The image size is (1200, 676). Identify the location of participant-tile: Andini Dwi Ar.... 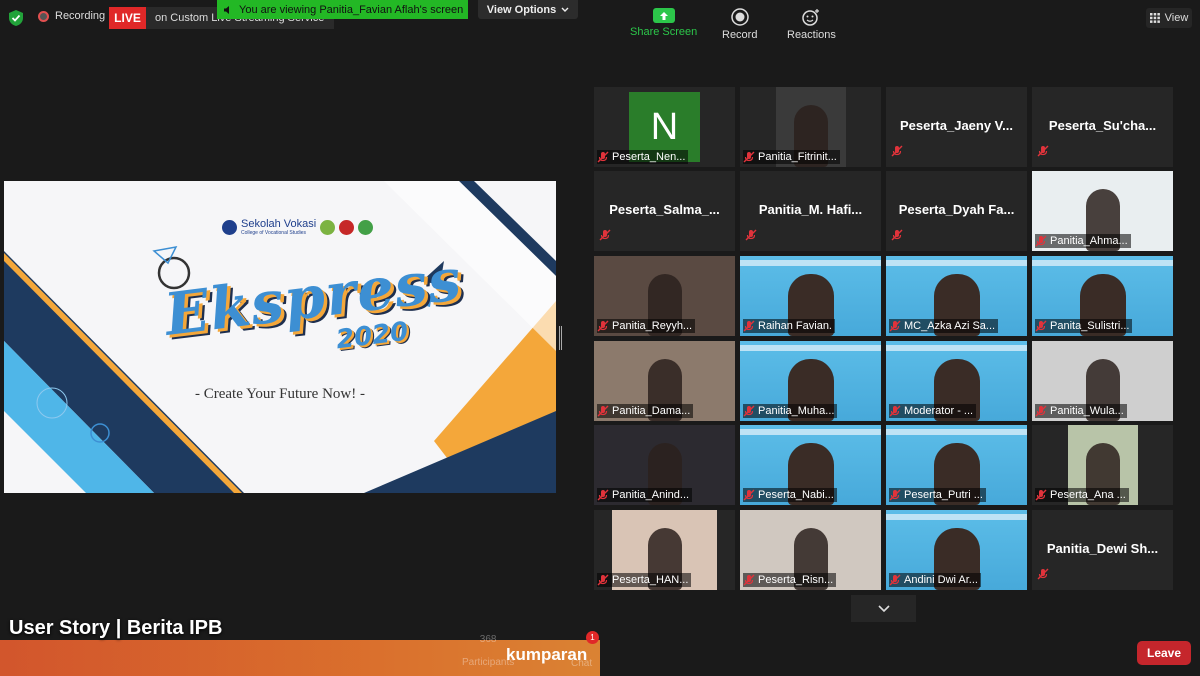
(956, 550).